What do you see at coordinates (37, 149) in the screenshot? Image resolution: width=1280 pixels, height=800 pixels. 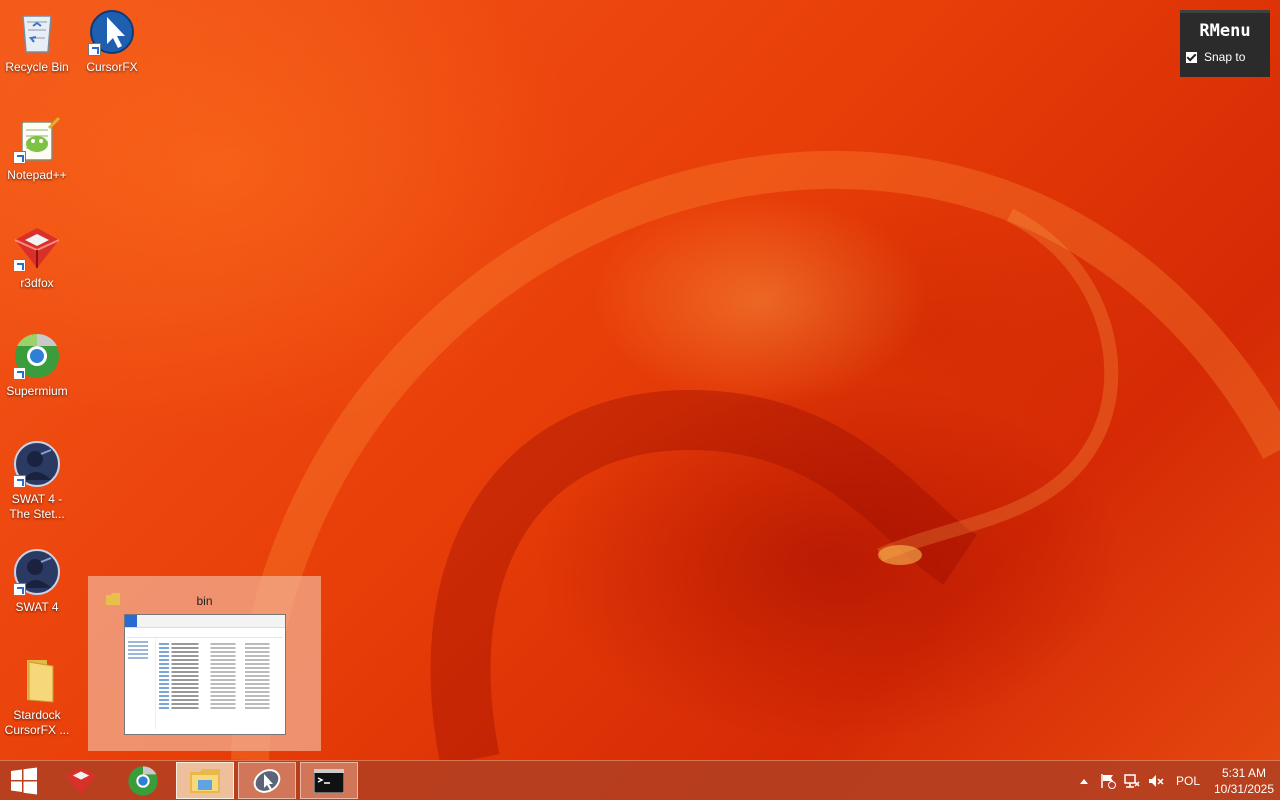 I see `desktop-icon-notepadpp: Notepad++` at bounding box center [37, 149].